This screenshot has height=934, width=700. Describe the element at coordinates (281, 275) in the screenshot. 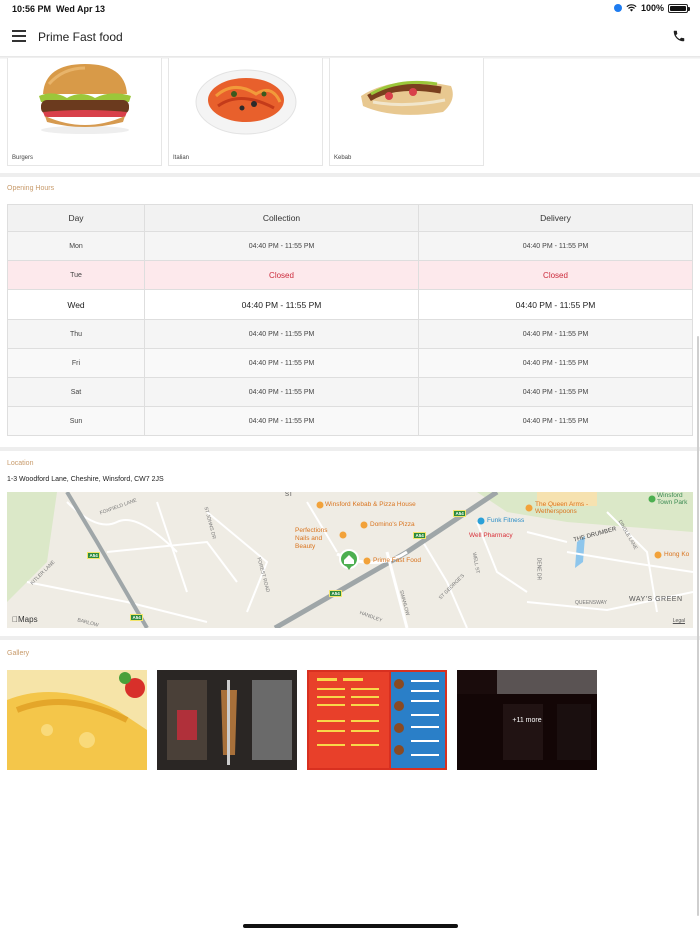

I see `collection-cell: Closed` at that location.